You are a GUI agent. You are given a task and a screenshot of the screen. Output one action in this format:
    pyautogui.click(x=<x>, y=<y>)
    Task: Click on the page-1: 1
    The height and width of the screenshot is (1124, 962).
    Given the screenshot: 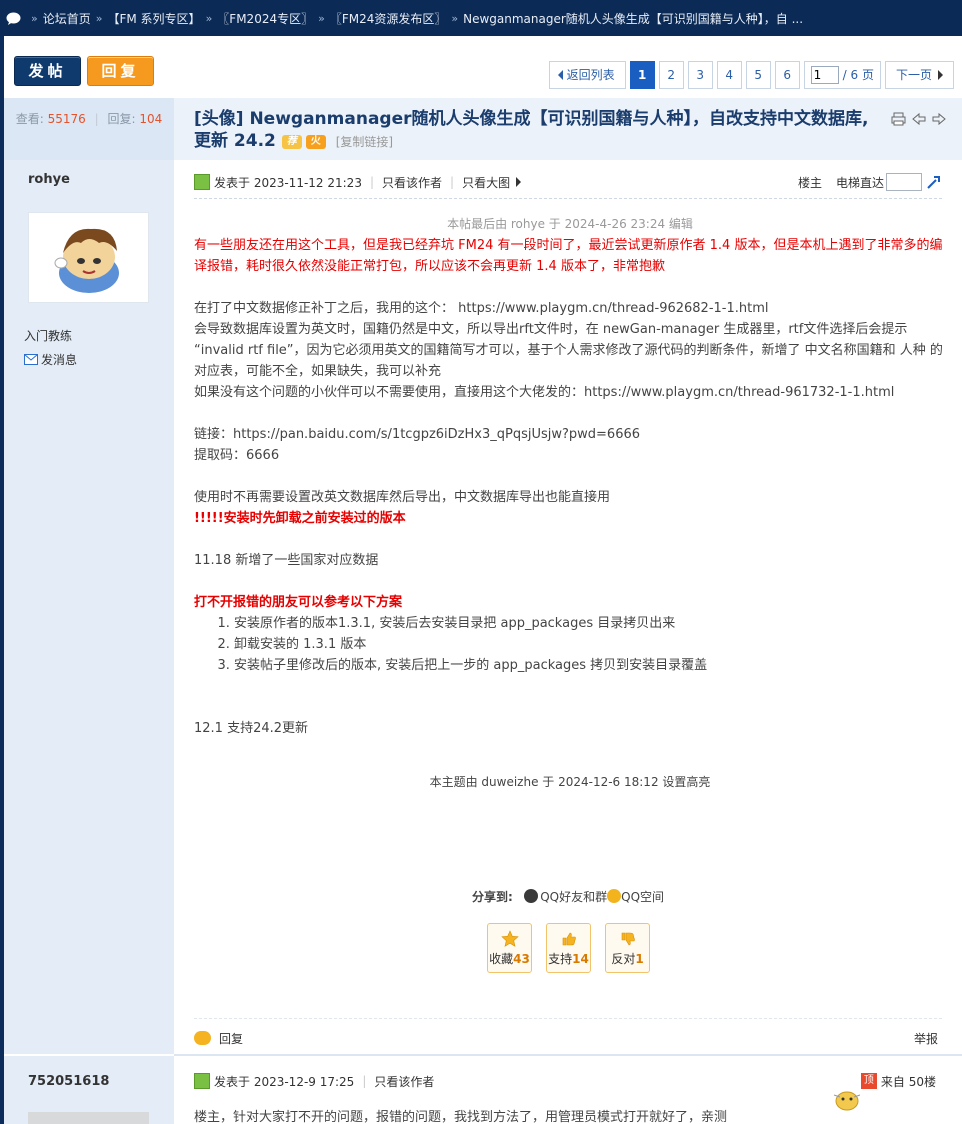 What is the action you would take?
    pyautogui.click(x=642, y=75)
    